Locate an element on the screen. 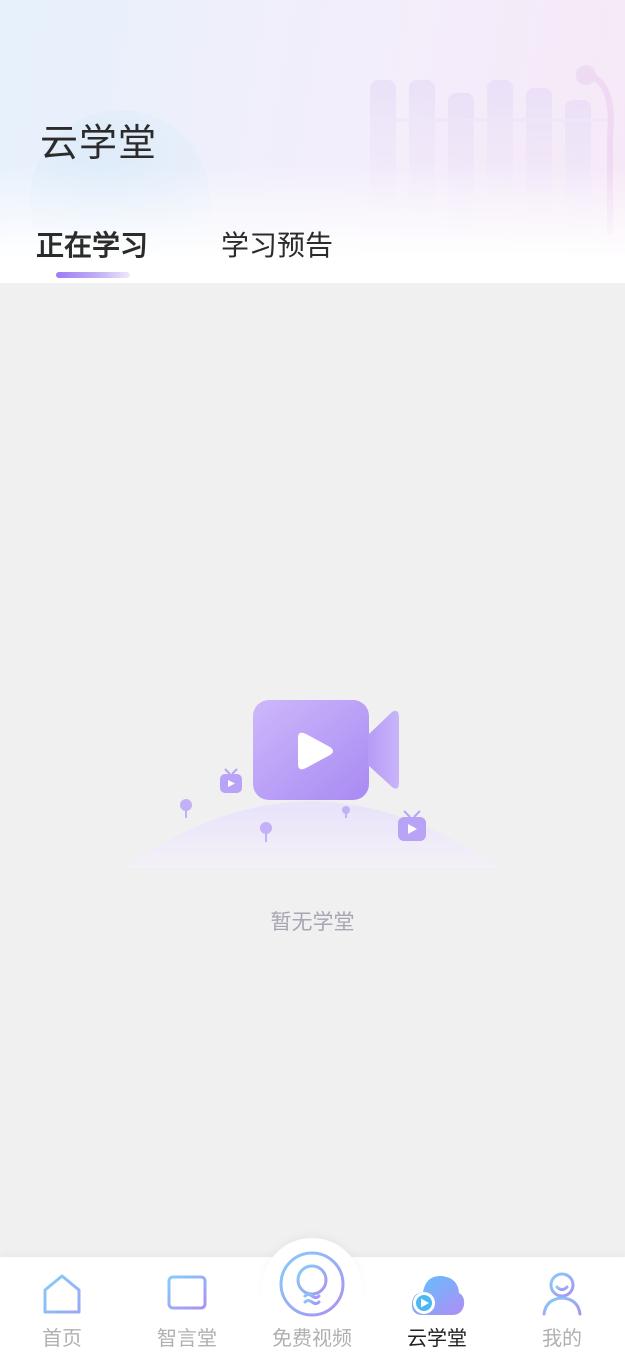  nav-item-yunxuetang: 云学堂 is located at coordinates (437, 1307).